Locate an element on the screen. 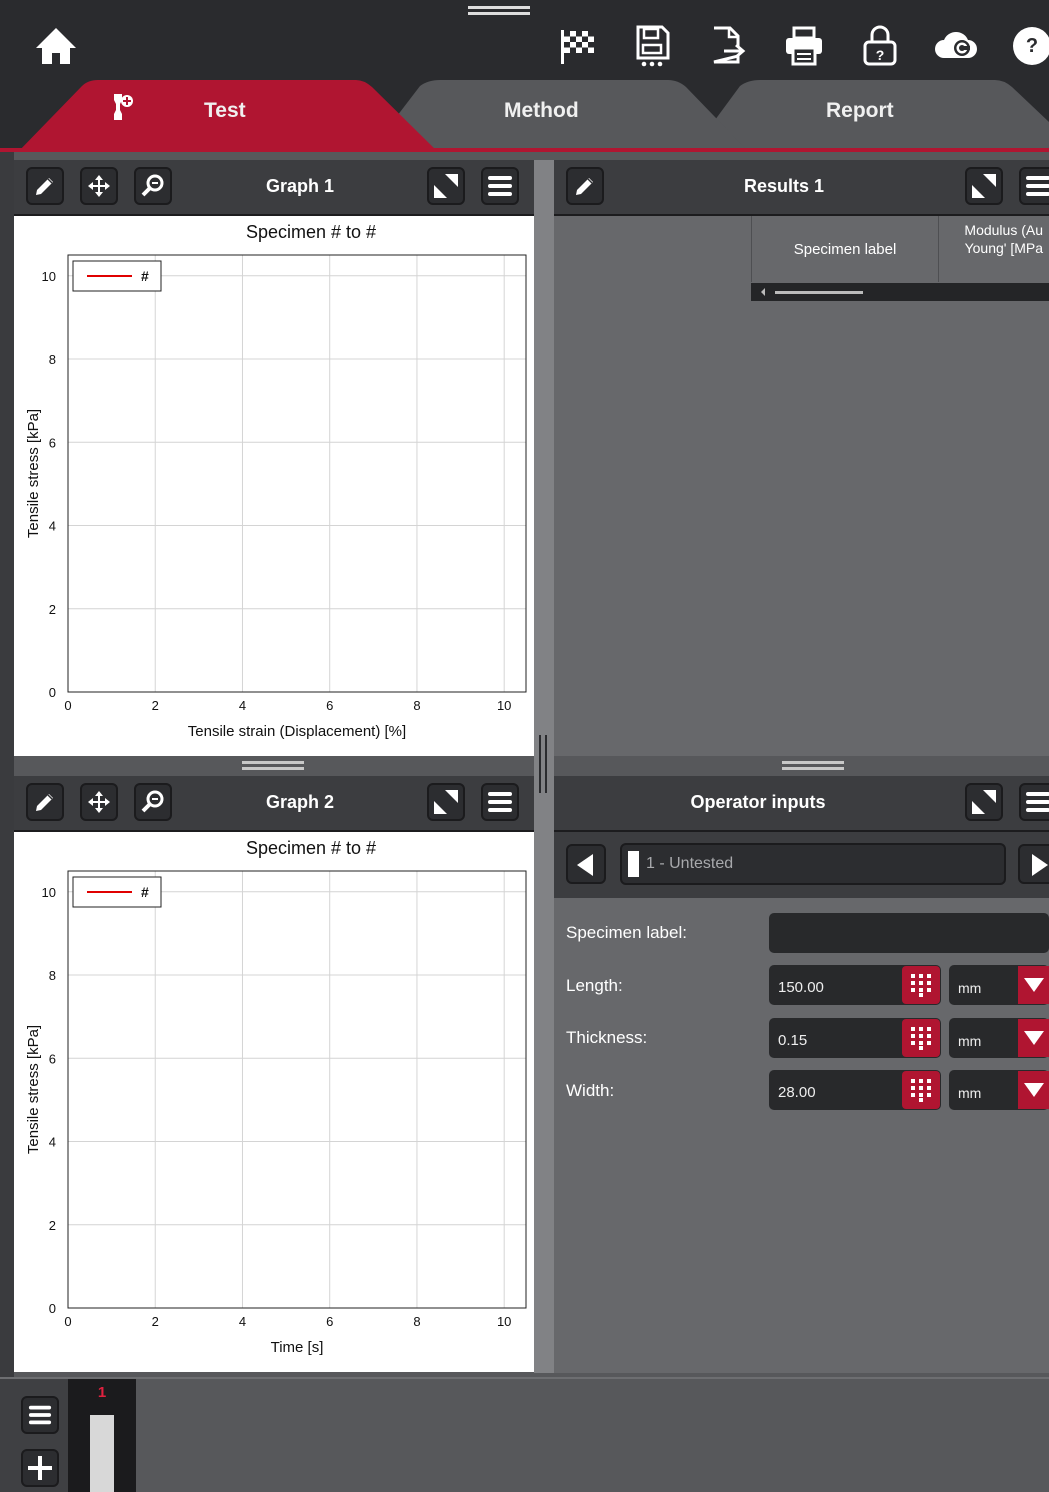  move-arrows-icon is located at coordinates (99, 802).